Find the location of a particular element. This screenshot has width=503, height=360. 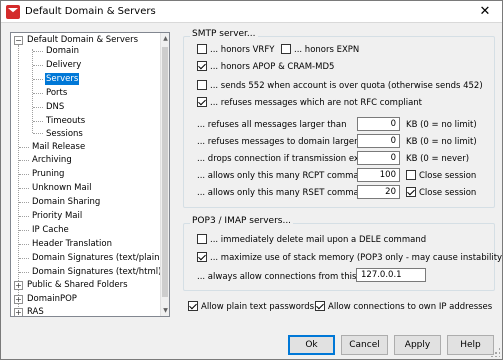

tree-item-public-shared-folders: Public & Shared Folders is located at coordinates (77, 285).